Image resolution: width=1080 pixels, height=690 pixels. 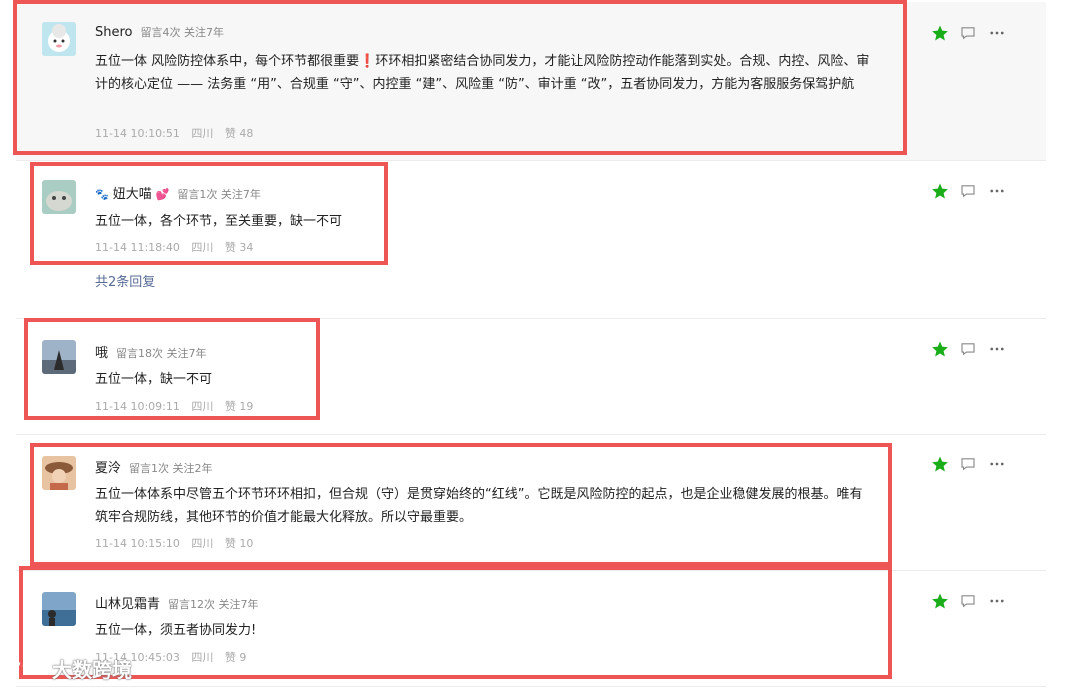 What do you see at coordinates (239, 543) in the screenshot?
I see `like-count: 赞 10` at bounding box center [239, 543].